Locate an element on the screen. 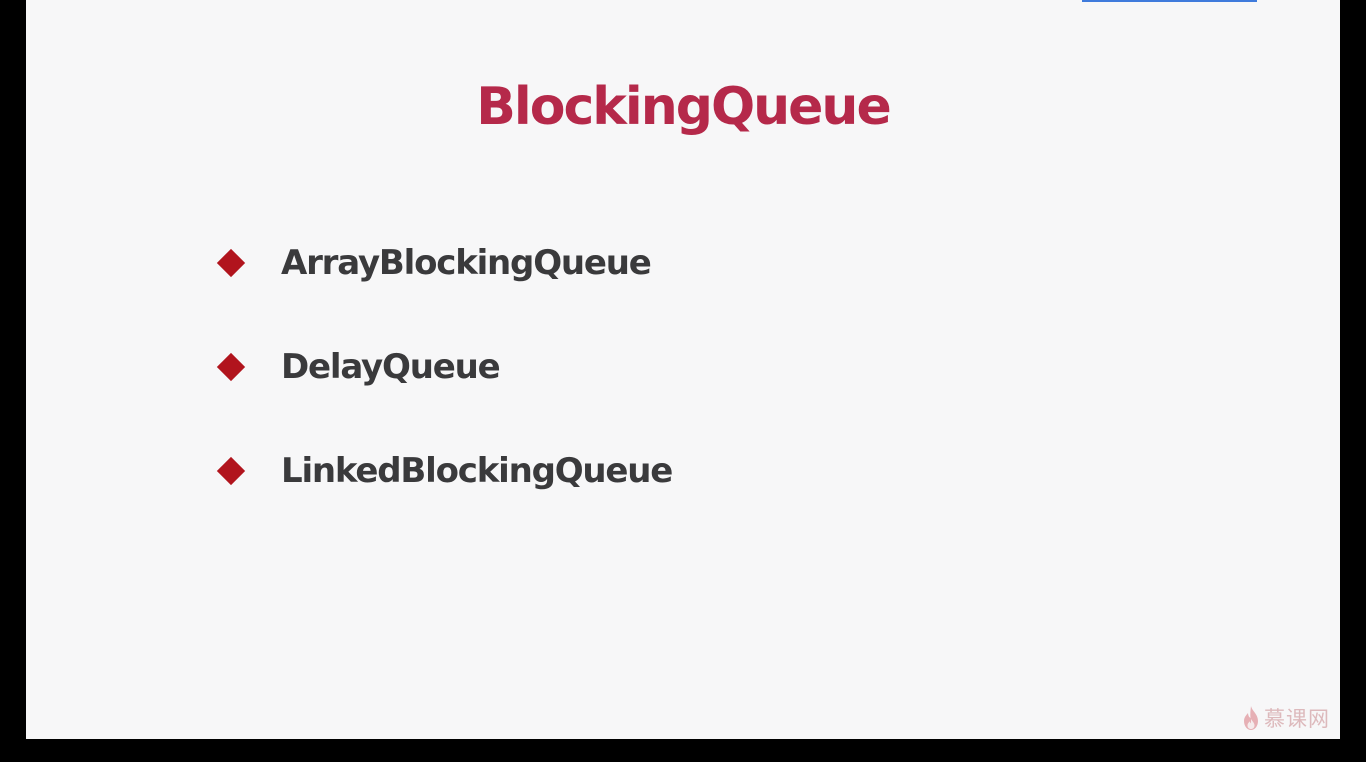  flame-icon is located at coordinates (1253, 718).